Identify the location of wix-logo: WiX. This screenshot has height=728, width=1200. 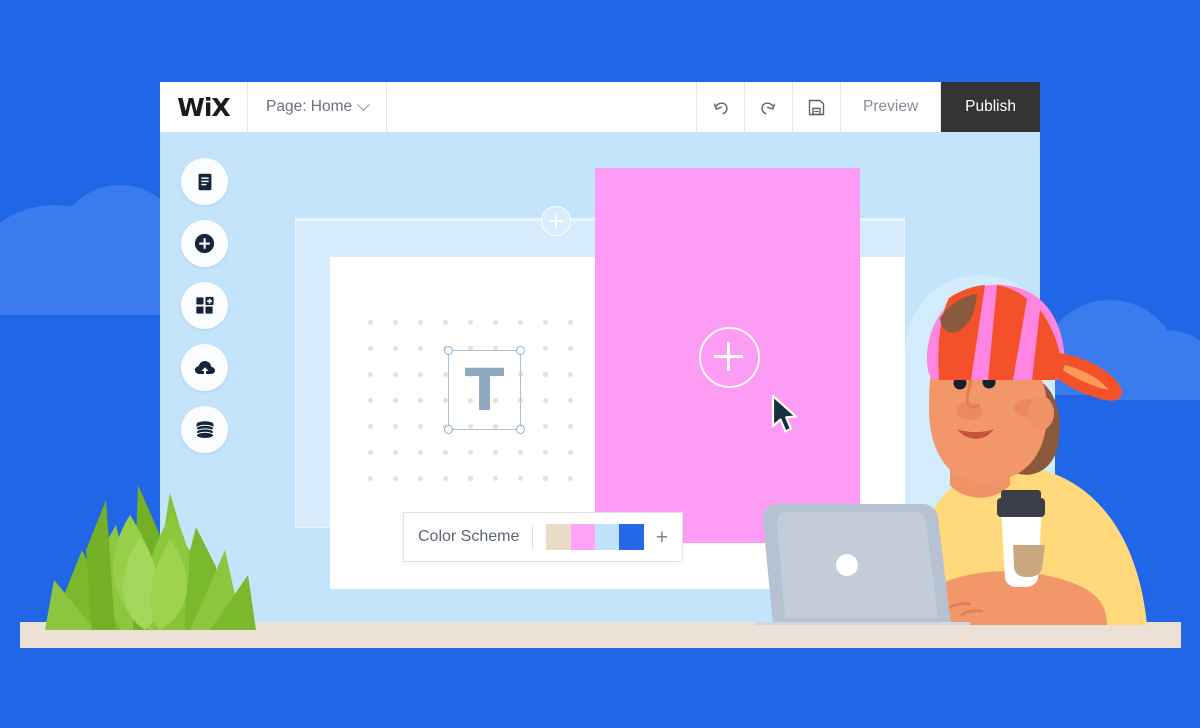
(204, 107).